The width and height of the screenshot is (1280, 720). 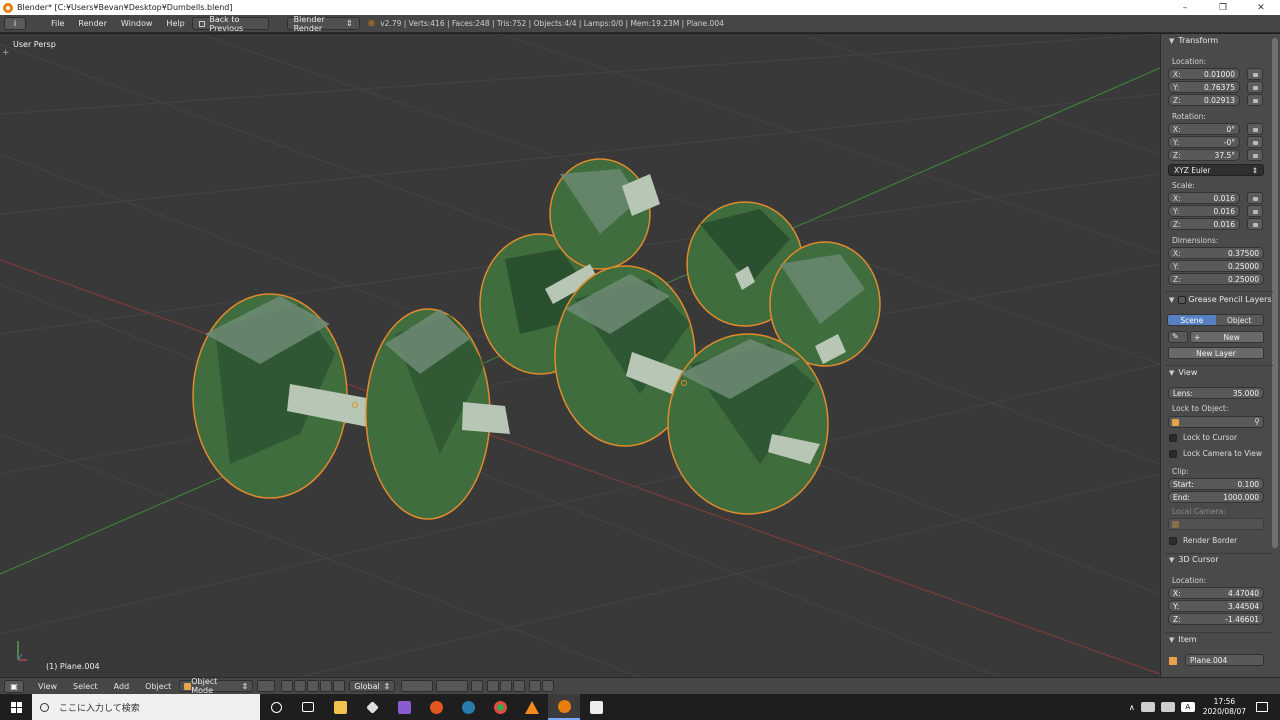 What do you see at coordinates (1239, 320) in the screenshot?
I see `object-tab: Object` at bounding box center [1239, 320].